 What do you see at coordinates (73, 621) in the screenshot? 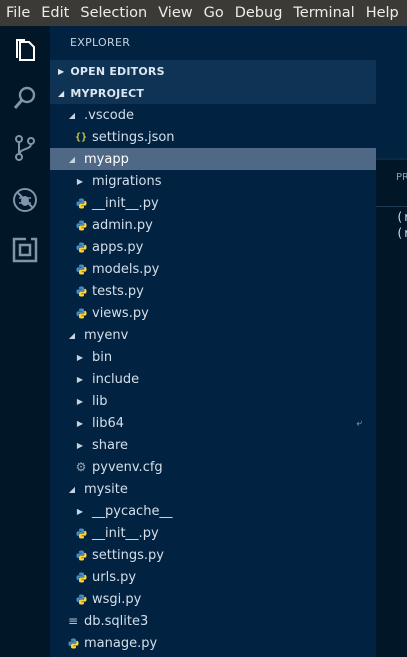
I see `text-file-icon: ≡` at bounding box center [73, 621].